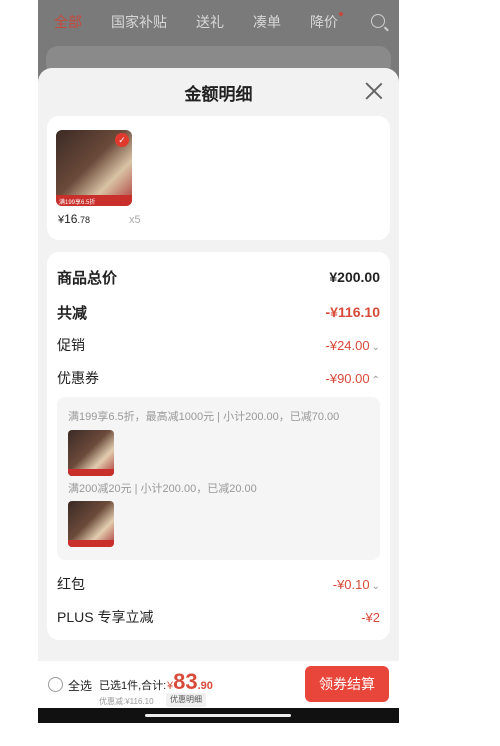 The image size is (500, 746). I want to click on tab-price-drop-label: 降价, so click(324, 22).